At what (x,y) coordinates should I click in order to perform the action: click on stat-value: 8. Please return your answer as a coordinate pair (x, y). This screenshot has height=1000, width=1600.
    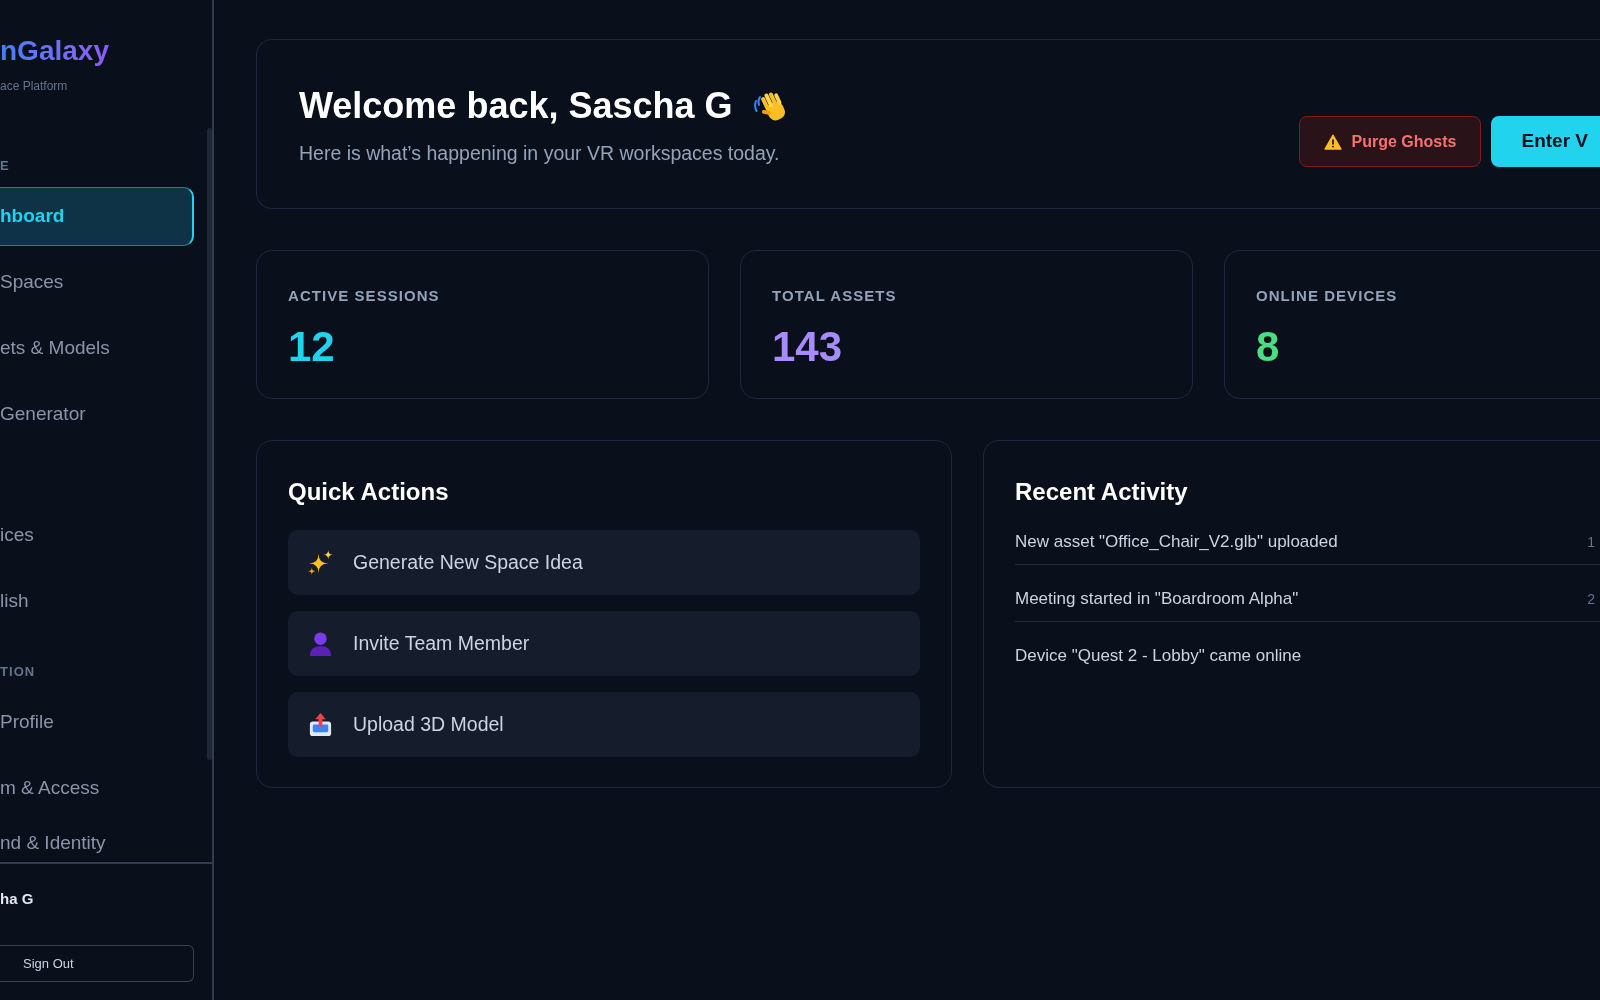
    Looking at the image, I should click on (1268, 347).